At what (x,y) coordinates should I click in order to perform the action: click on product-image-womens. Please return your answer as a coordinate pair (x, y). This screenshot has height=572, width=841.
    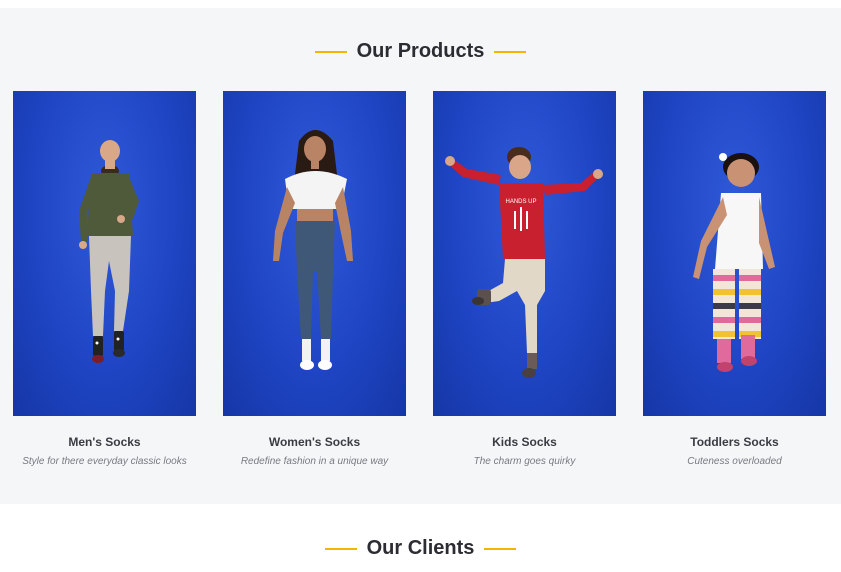
    Looking at the image, I should click on (314, 253).